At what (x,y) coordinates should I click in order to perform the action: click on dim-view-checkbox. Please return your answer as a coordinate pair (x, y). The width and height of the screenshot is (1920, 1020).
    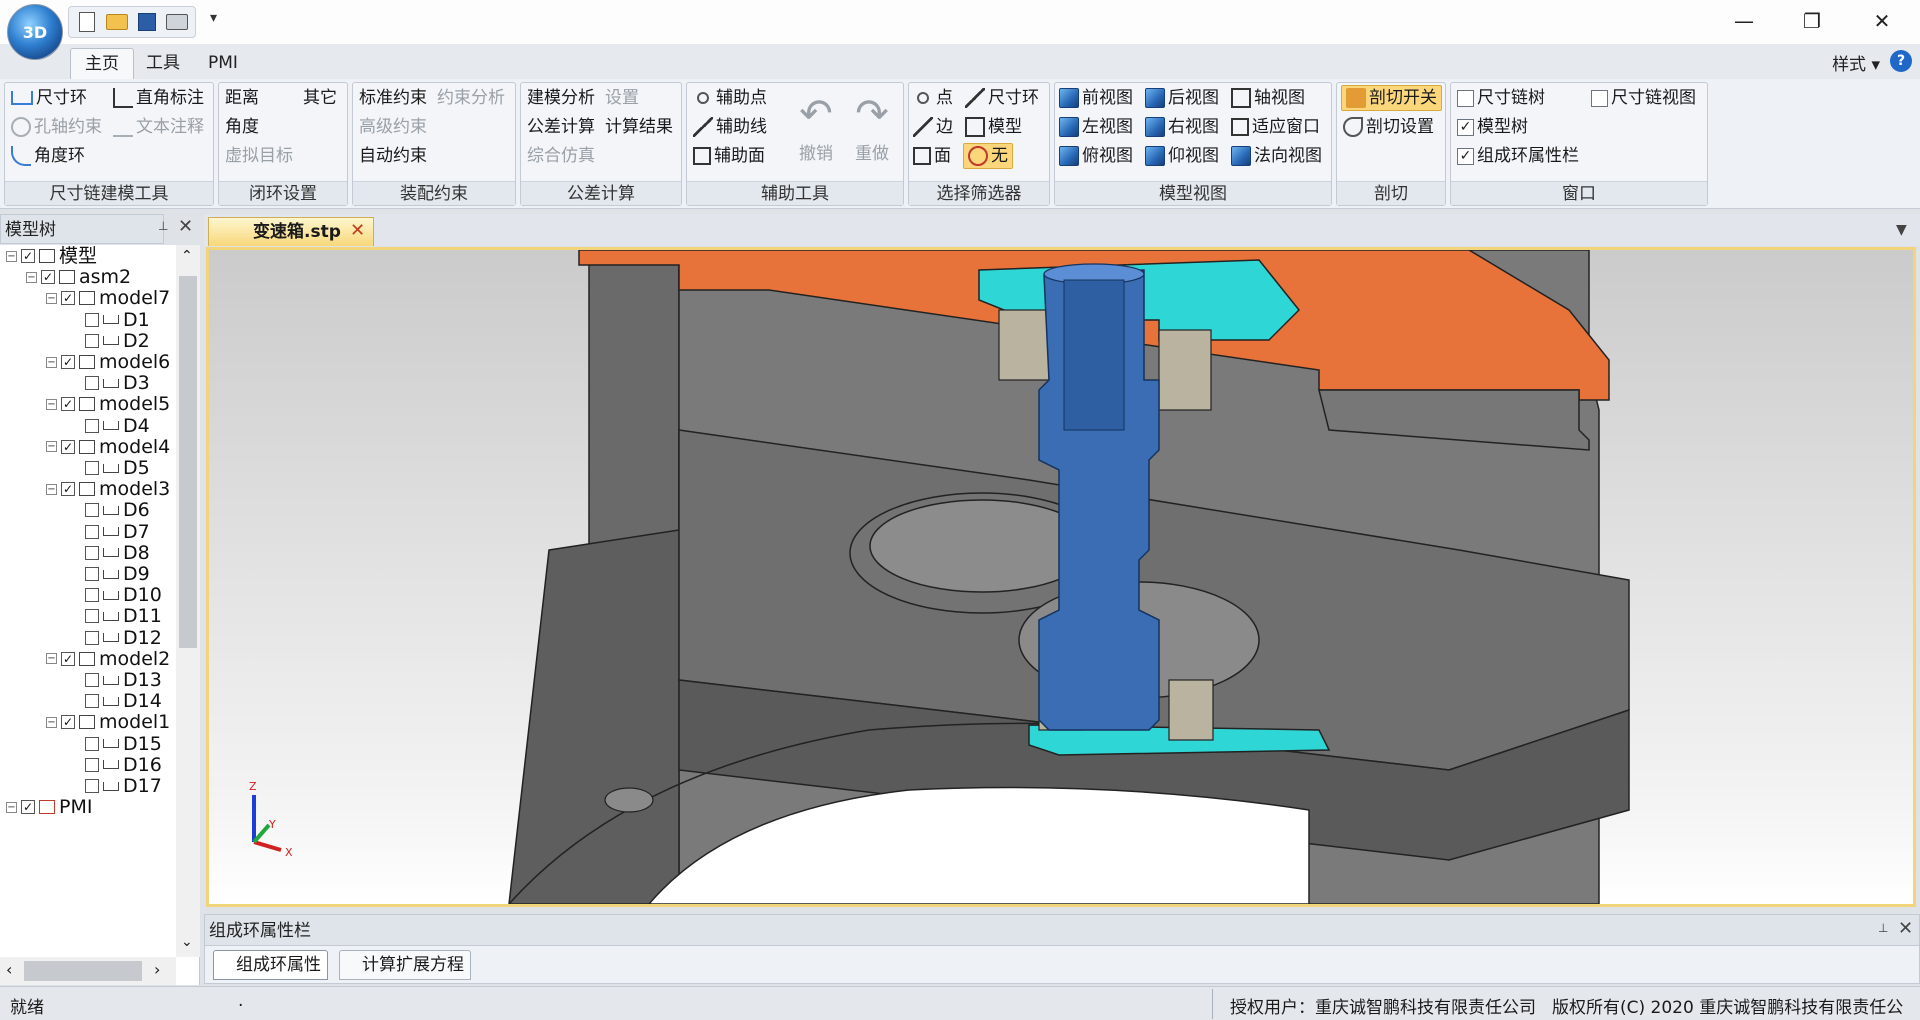
    Looking at the image, I should click on (1599, 98).